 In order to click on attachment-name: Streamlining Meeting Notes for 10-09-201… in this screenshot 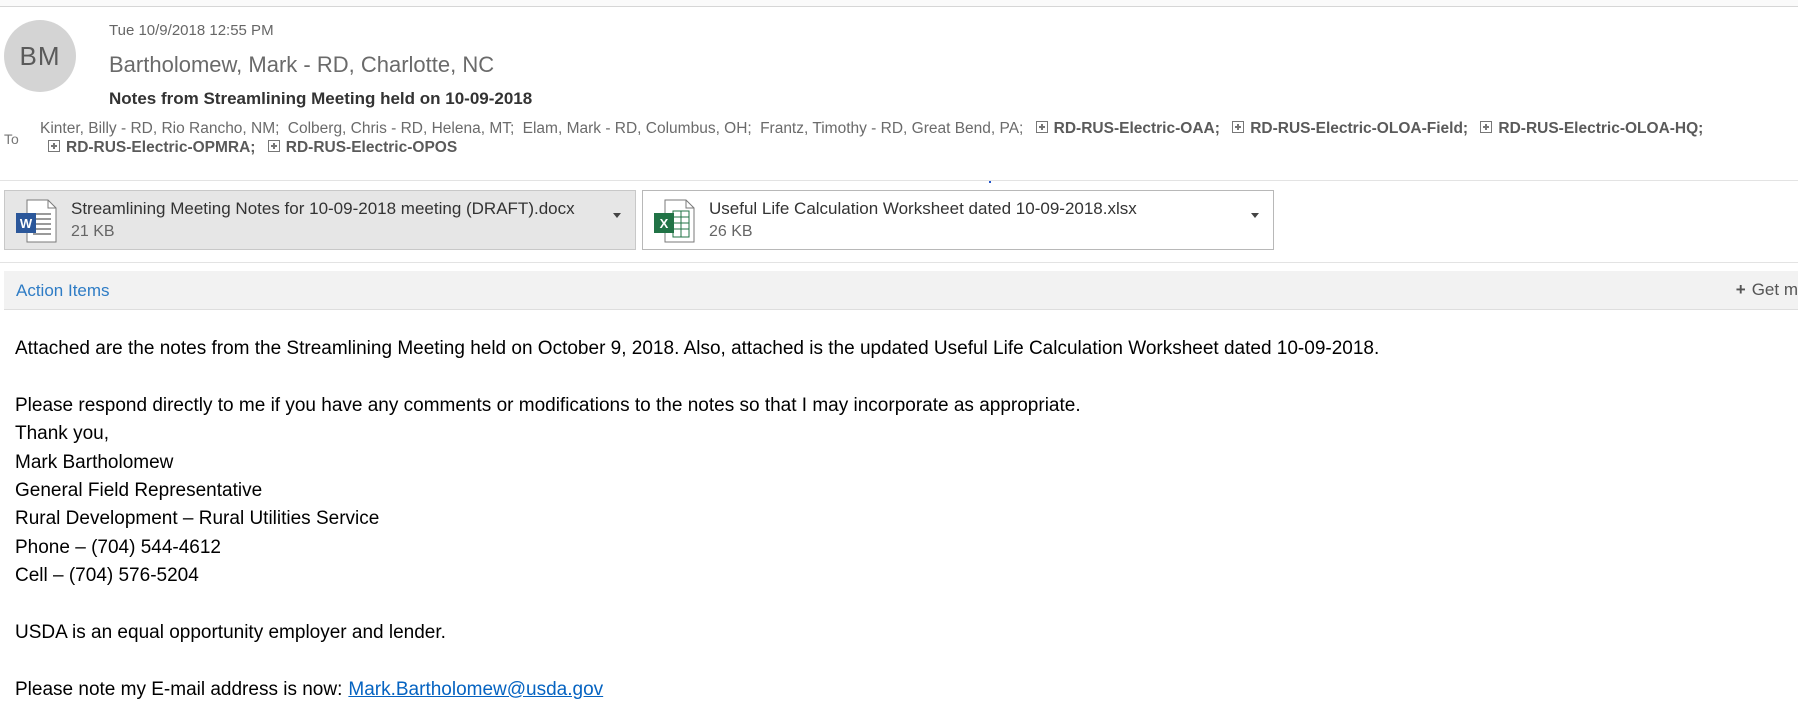, I will do `click(323, 208)`.